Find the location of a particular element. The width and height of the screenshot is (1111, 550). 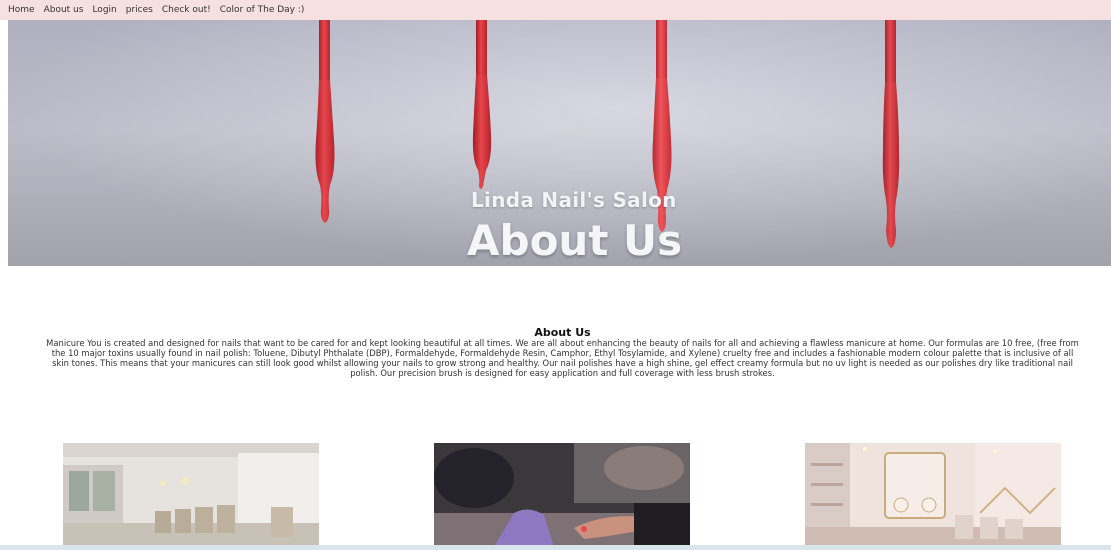

bottom-scroll-strip is located at coordinates (555, 547).